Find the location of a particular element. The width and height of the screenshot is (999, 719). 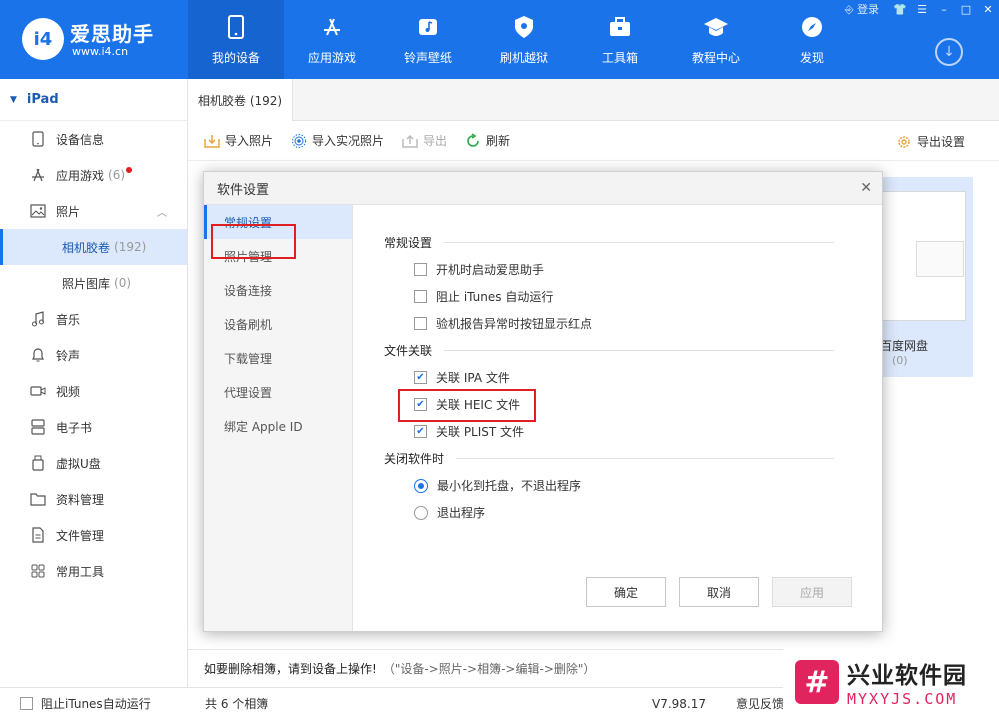

gear-icon is located at coordinates (904, 142).